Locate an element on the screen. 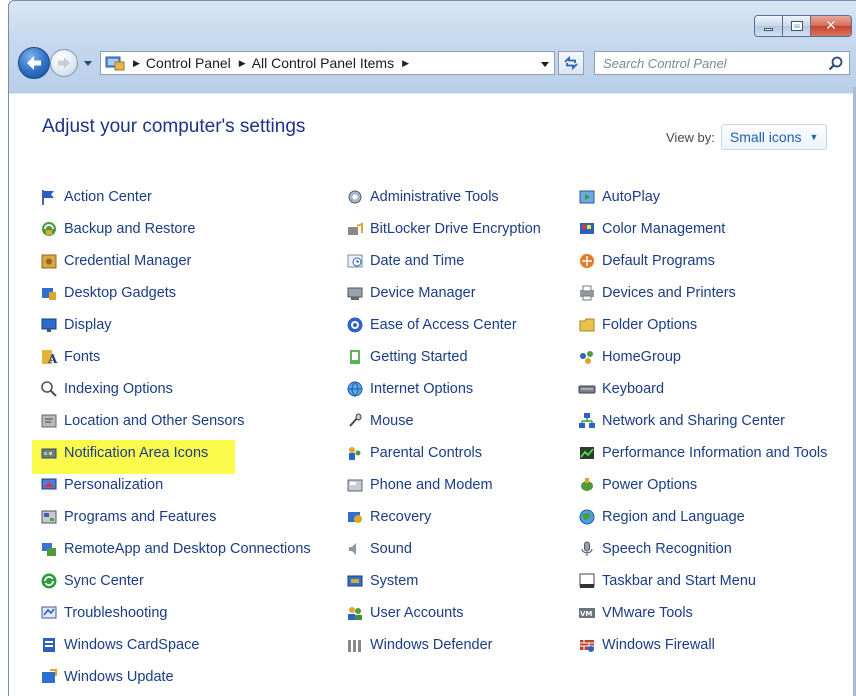  forward-button is located at coordinates (64, 63).